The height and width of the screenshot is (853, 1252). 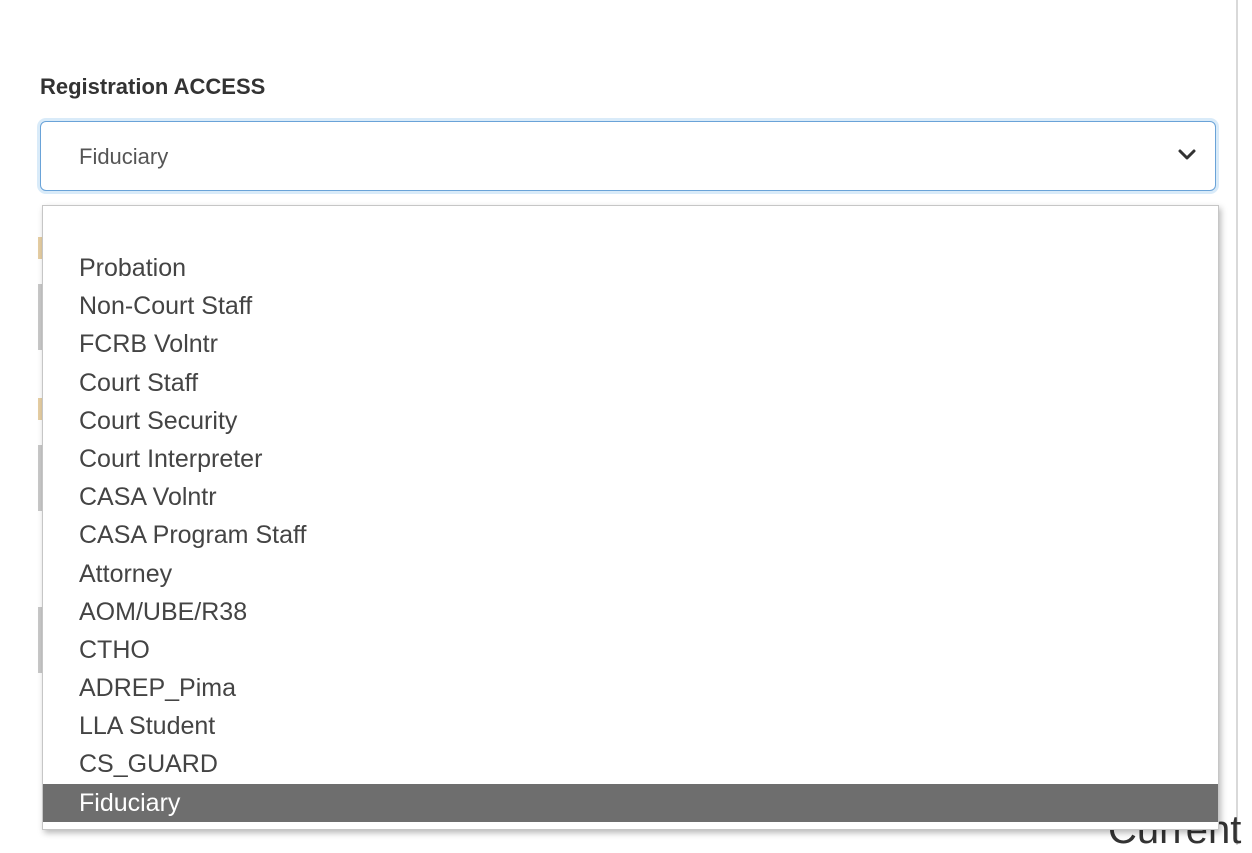 I want to click on dropdown-option: ADREP_Pima, so click(x=630, y=688).